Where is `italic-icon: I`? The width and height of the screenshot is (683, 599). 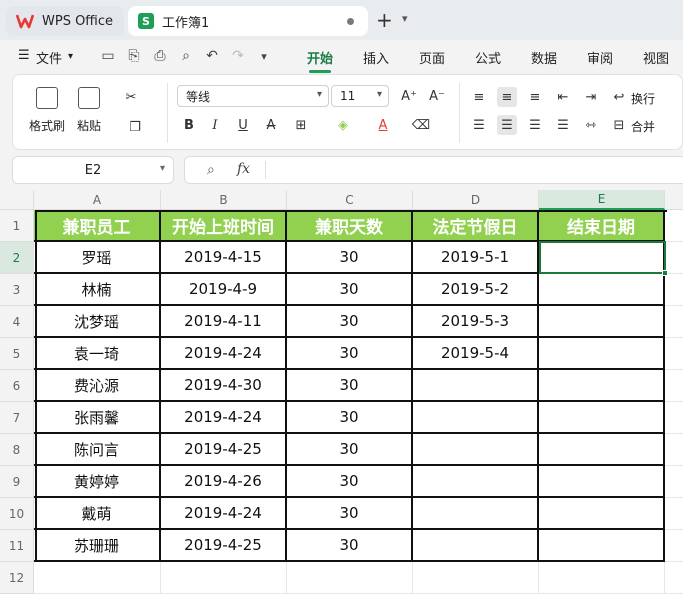 italic-icon: I is located at coordinates (215, 125).